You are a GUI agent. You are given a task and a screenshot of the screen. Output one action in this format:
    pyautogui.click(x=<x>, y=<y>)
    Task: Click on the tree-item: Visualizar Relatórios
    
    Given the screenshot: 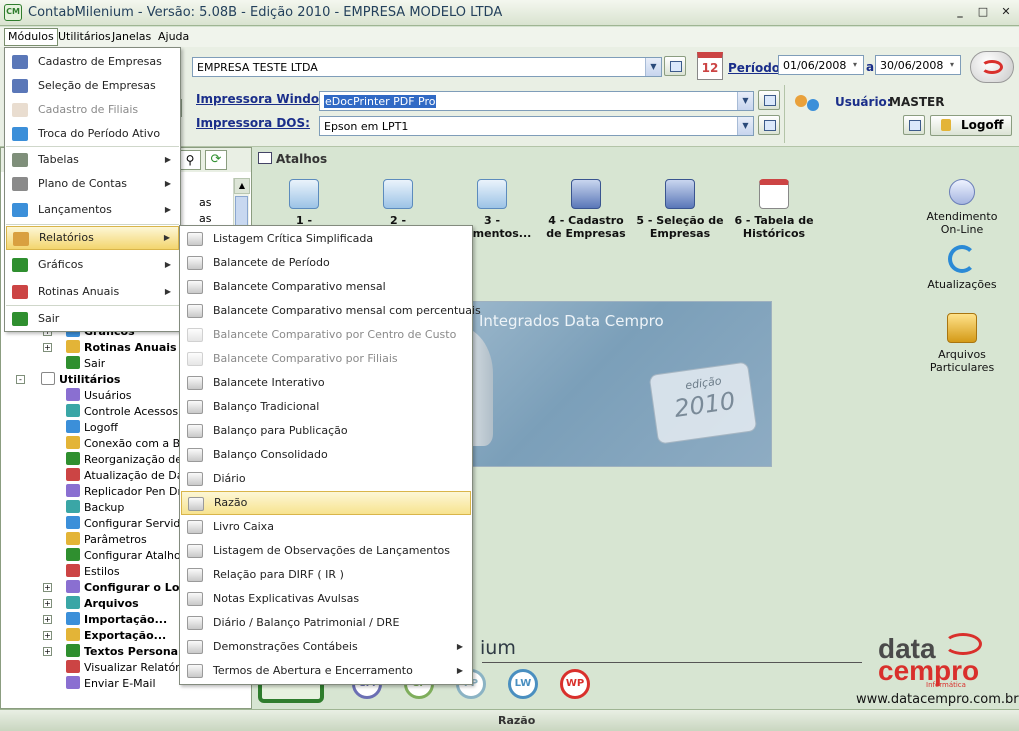 What is the action you would take?
    pyautogui.click(x=130, y=668)
    